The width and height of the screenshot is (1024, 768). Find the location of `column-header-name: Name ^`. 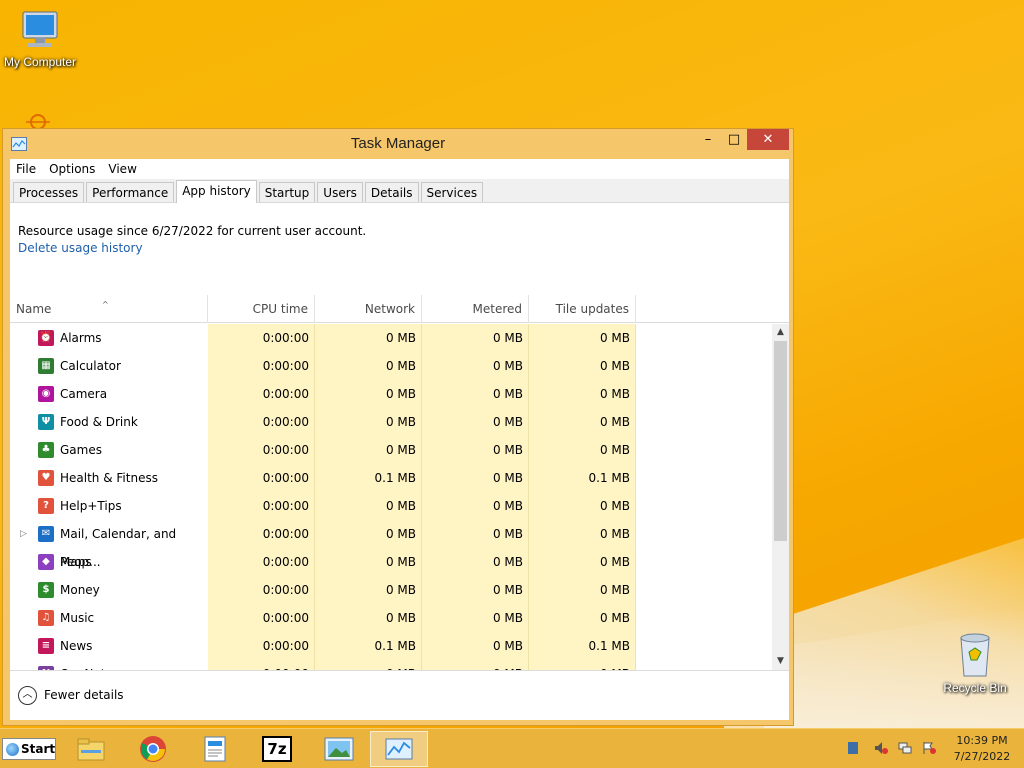

column-header-name: Name ^ is located at coordinates (109, 309).